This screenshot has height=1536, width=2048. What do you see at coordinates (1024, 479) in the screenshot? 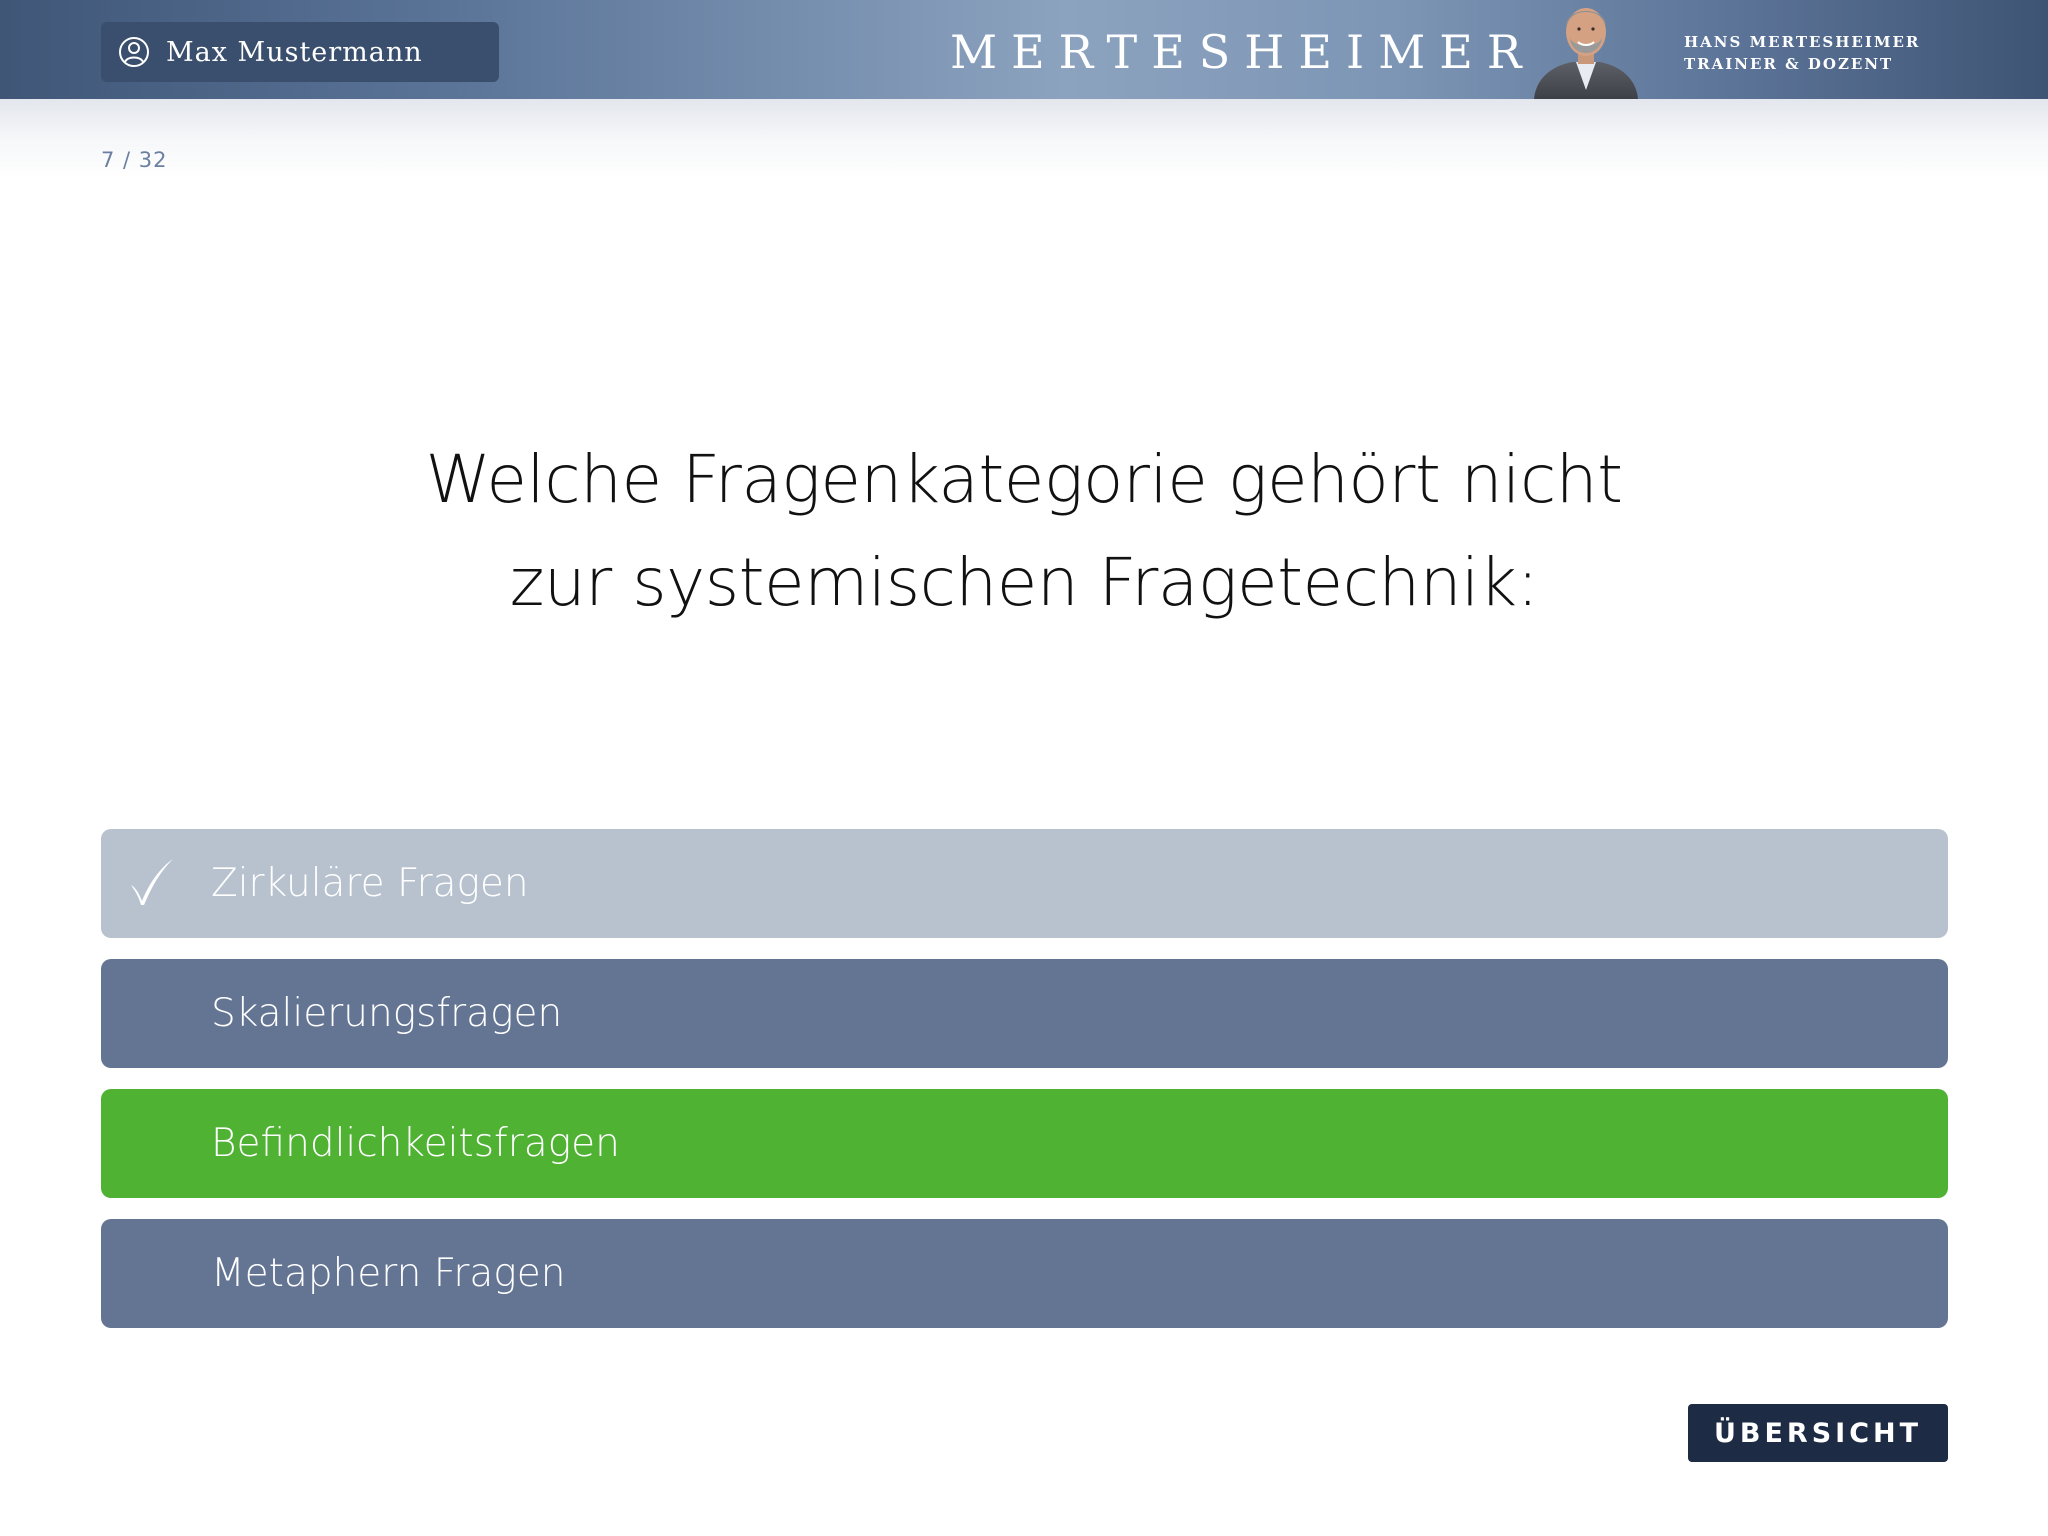
I see `question-line-1: Welche Fragenkategorie gehört nicht` at bounding box center [1024, 479].